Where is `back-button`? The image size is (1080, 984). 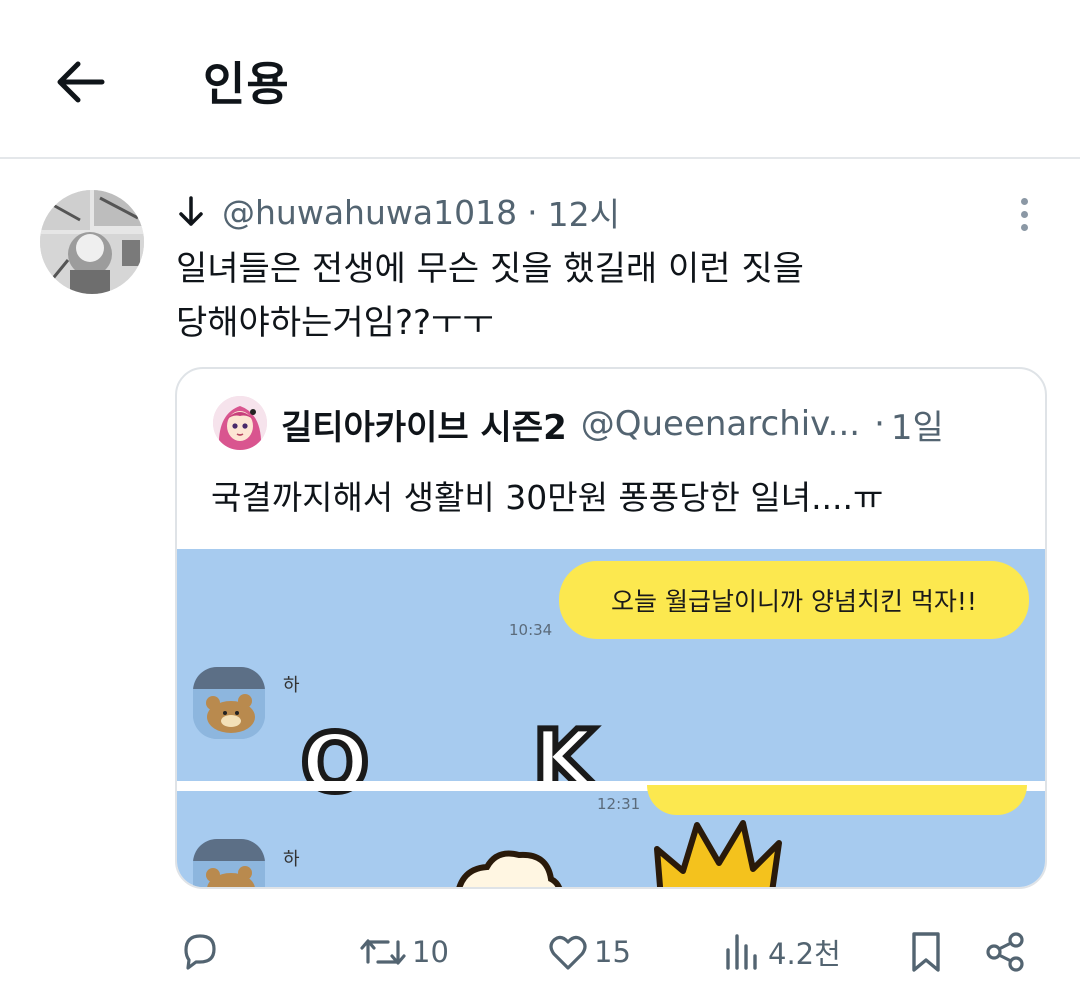
back-button is located at coordinates (80, 82).